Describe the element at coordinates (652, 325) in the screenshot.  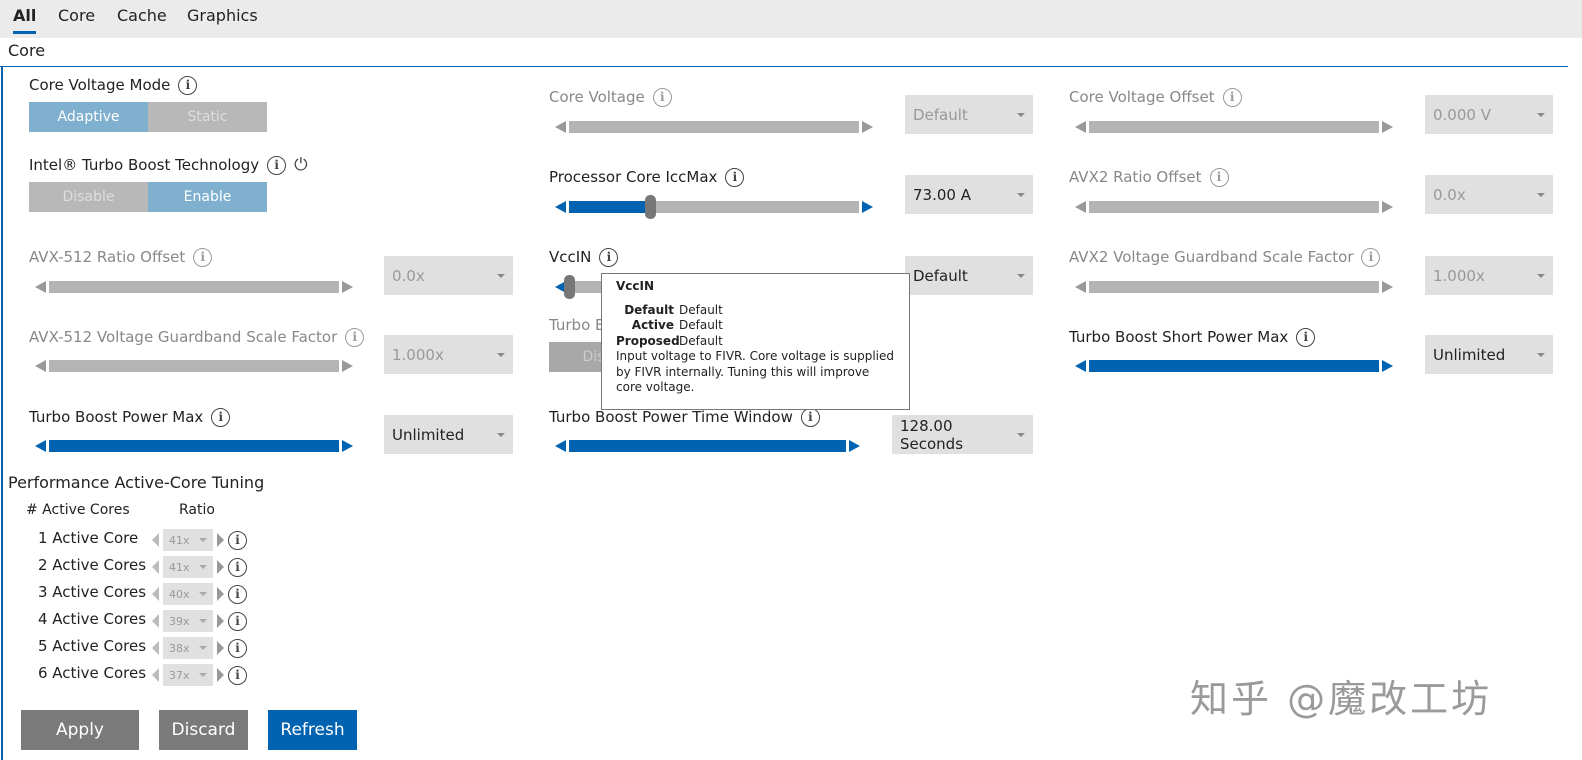
I see `tooltip-key: Active` at that location.